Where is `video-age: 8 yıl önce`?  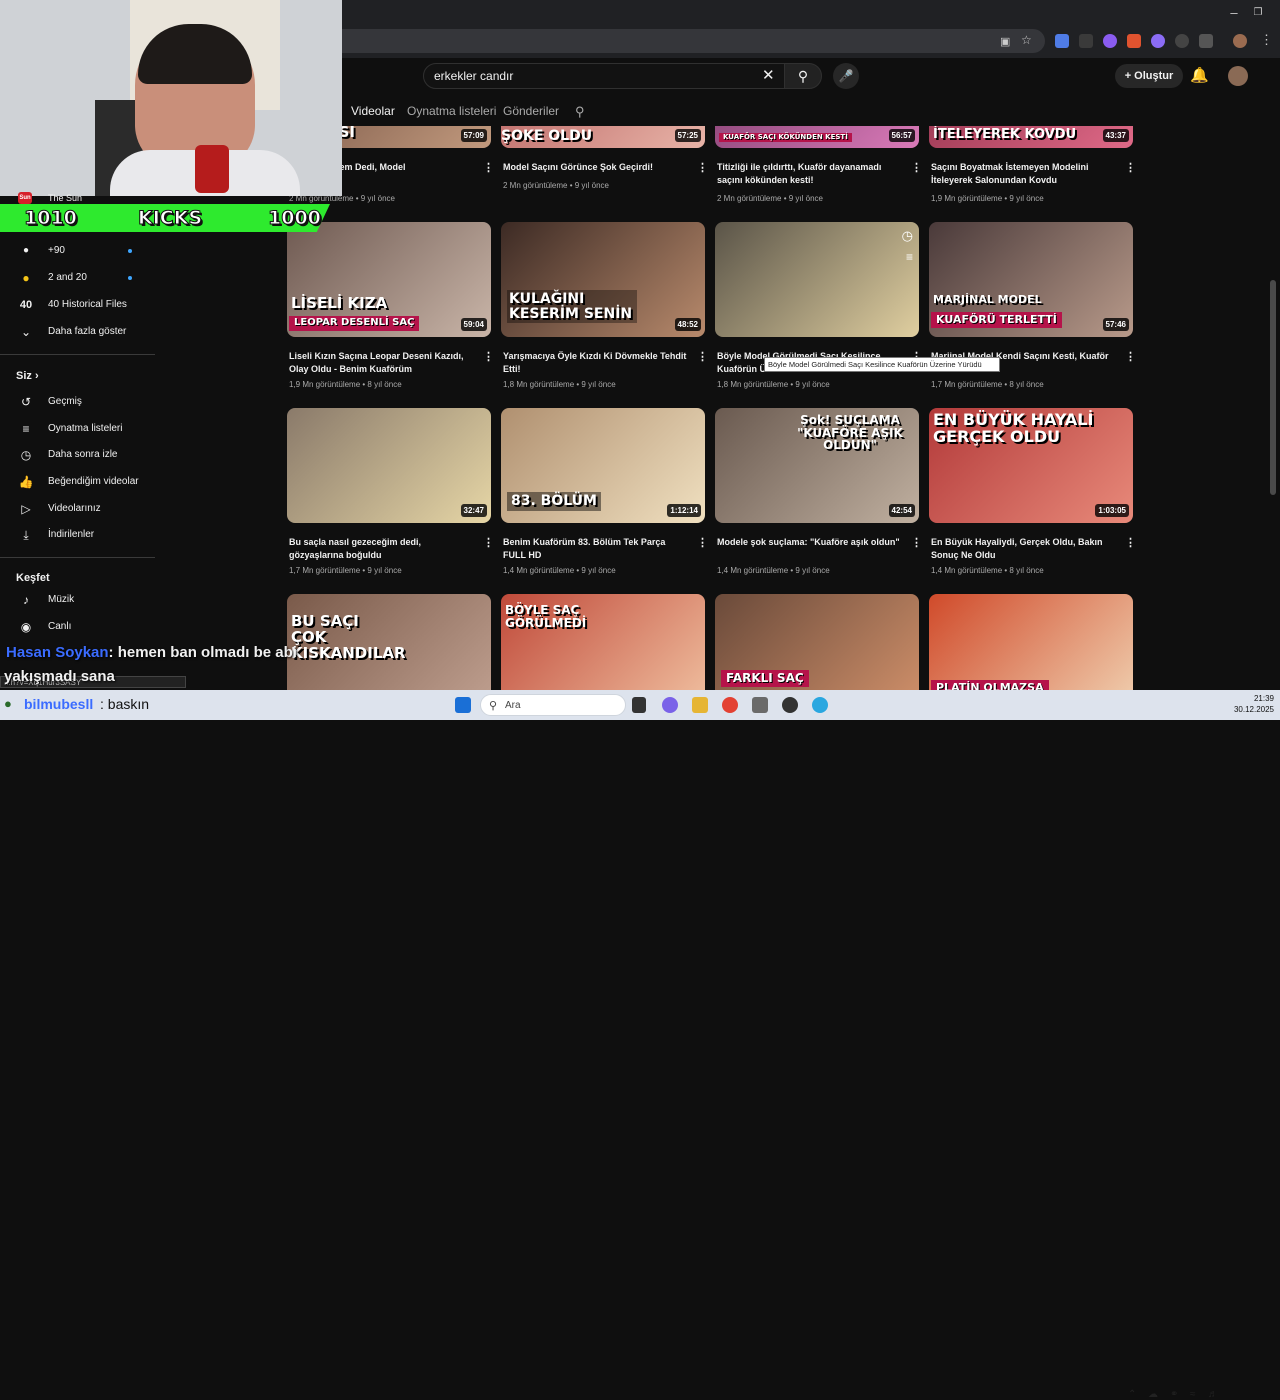 video-age: 8 yıl önce is located at coordinates (1026, 384).